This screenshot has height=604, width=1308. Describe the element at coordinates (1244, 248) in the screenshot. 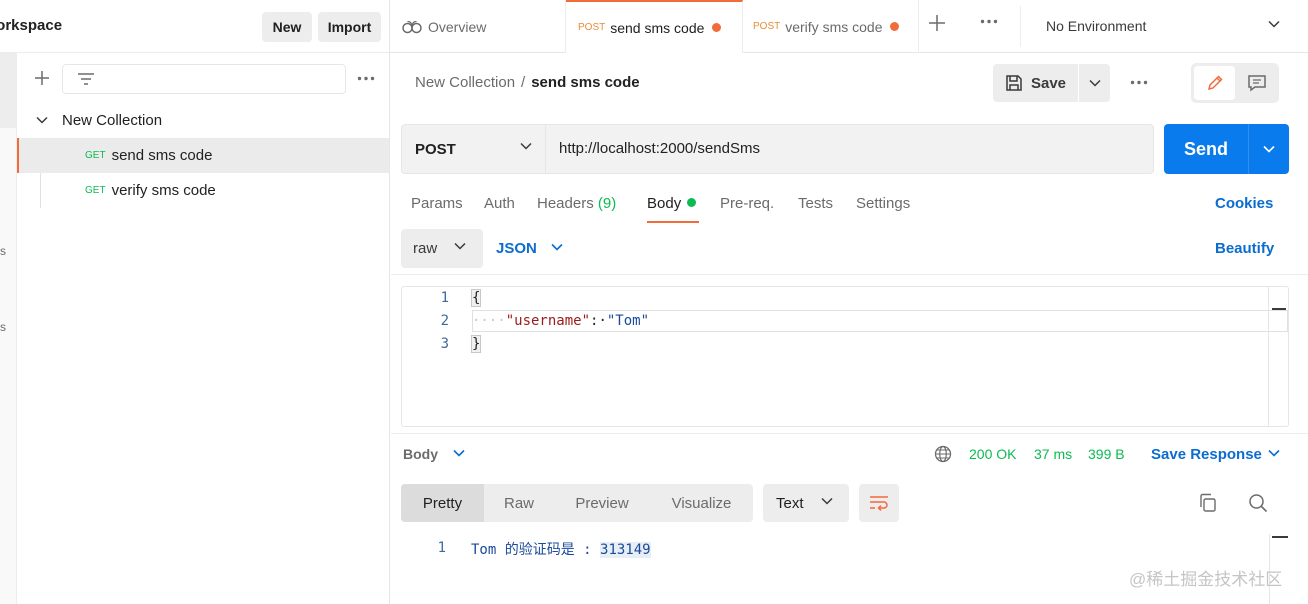

I see `beautify-link: Beautify` at that location.